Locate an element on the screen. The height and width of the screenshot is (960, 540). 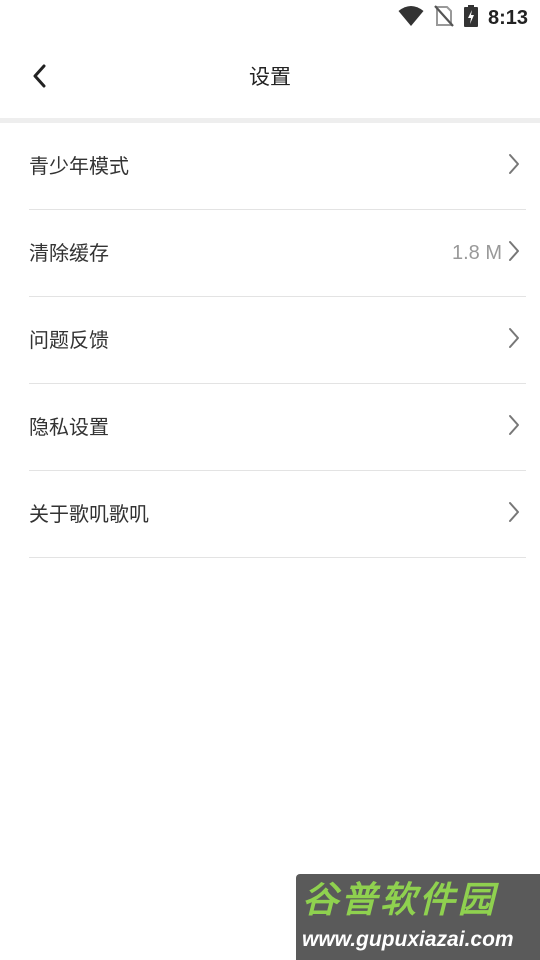
header: 设置 is located at coordinates (270, 77).